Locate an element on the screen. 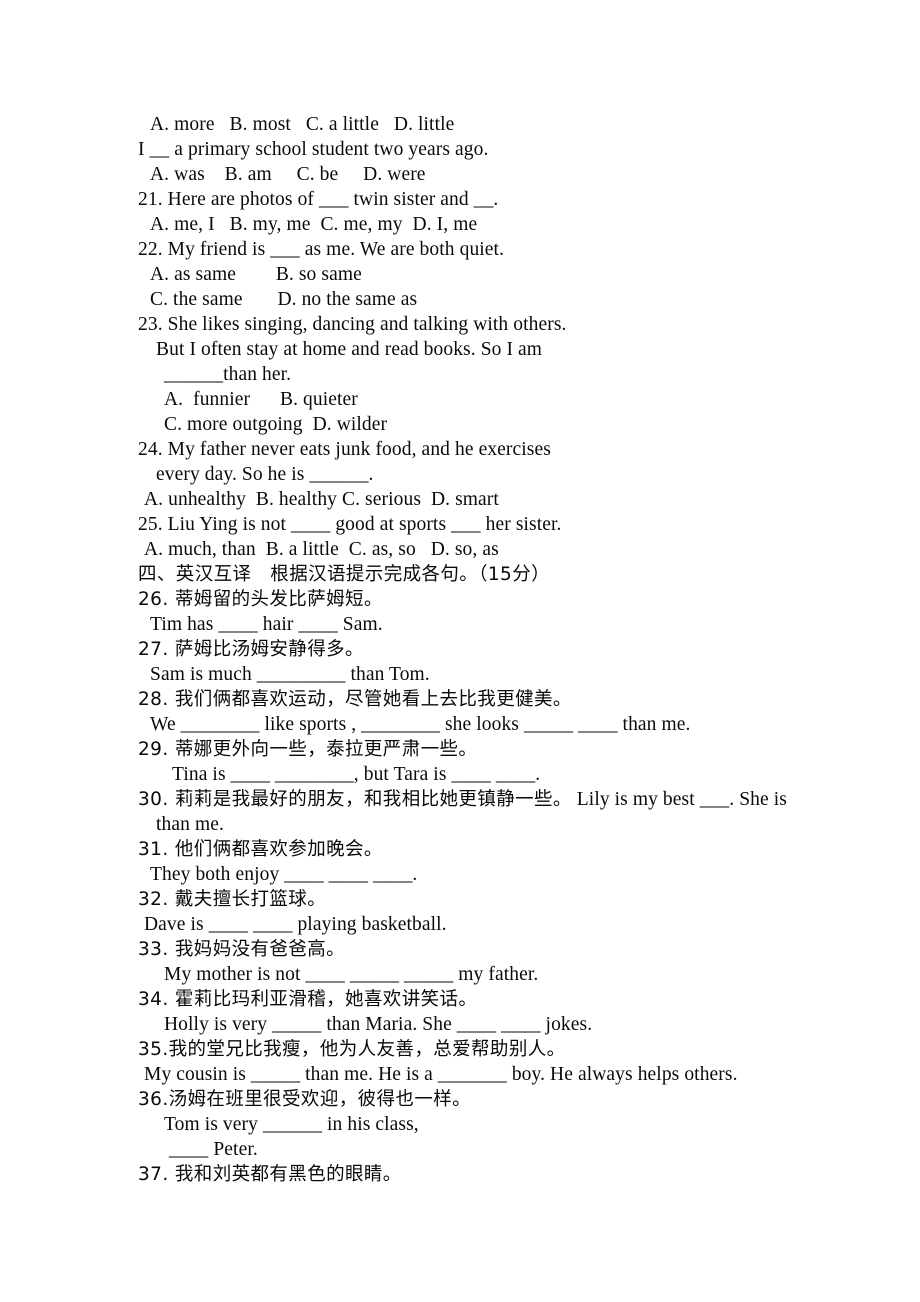 This screenshot has height=1302, width=920. text-line: 33. 我妈妈没有爸爸高。 is located at coordinates (460, 949).